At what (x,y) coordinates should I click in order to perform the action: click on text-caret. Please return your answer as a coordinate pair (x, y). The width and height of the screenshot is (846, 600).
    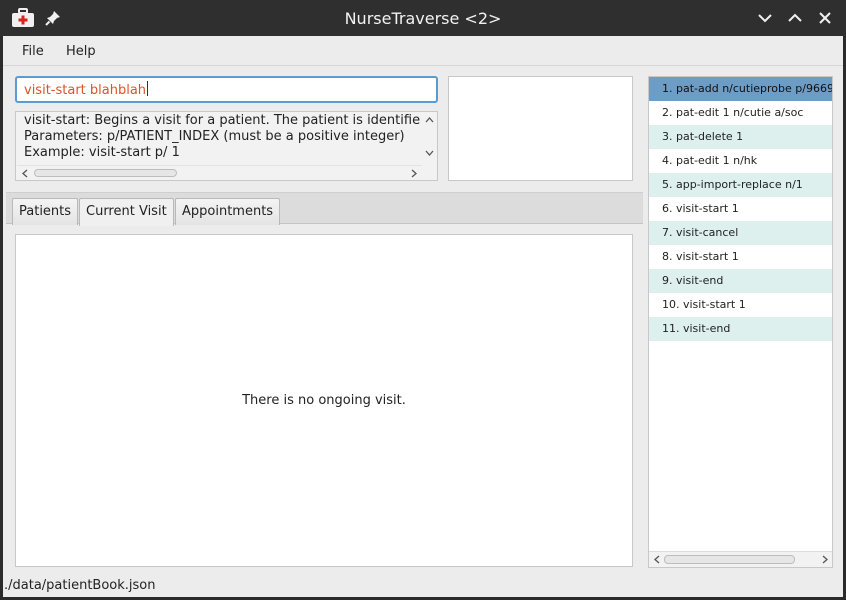
    Looking at the image, I should click on (148, 88).